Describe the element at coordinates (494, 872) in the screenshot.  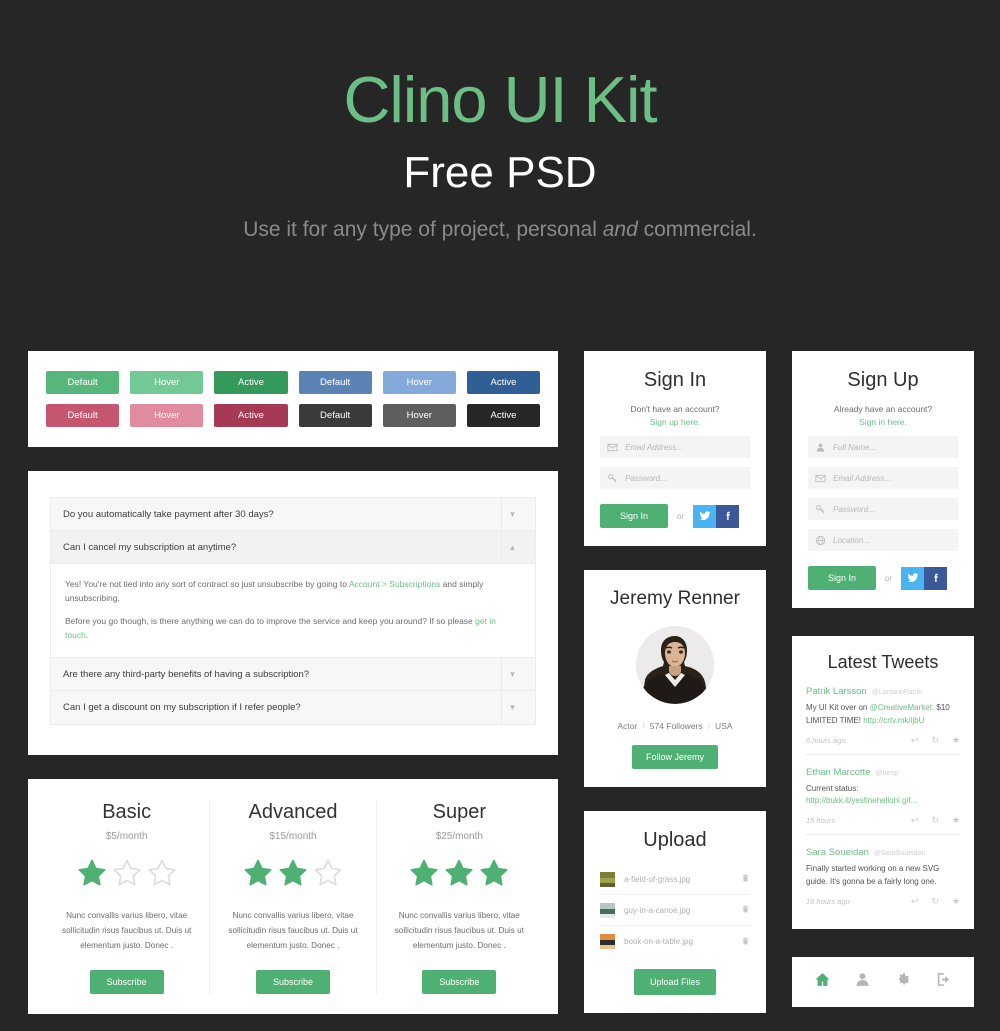
I see `star-filled-icon` at that location.